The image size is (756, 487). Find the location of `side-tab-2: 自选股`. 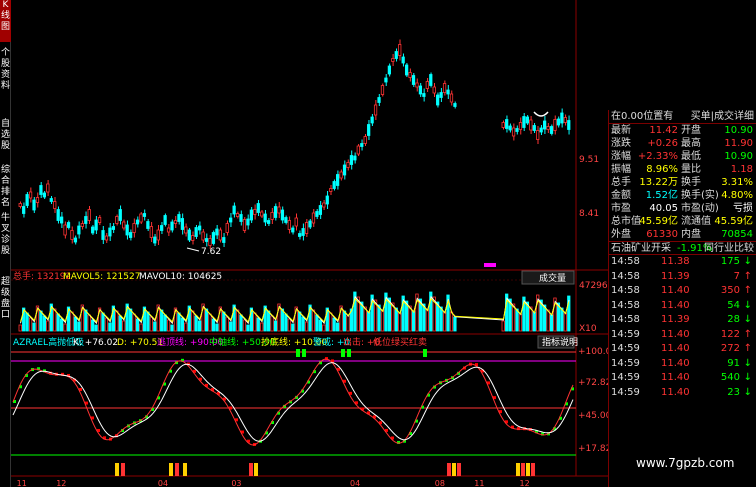

side-tab-2: 自选股 is located at coordinates (5, 139).